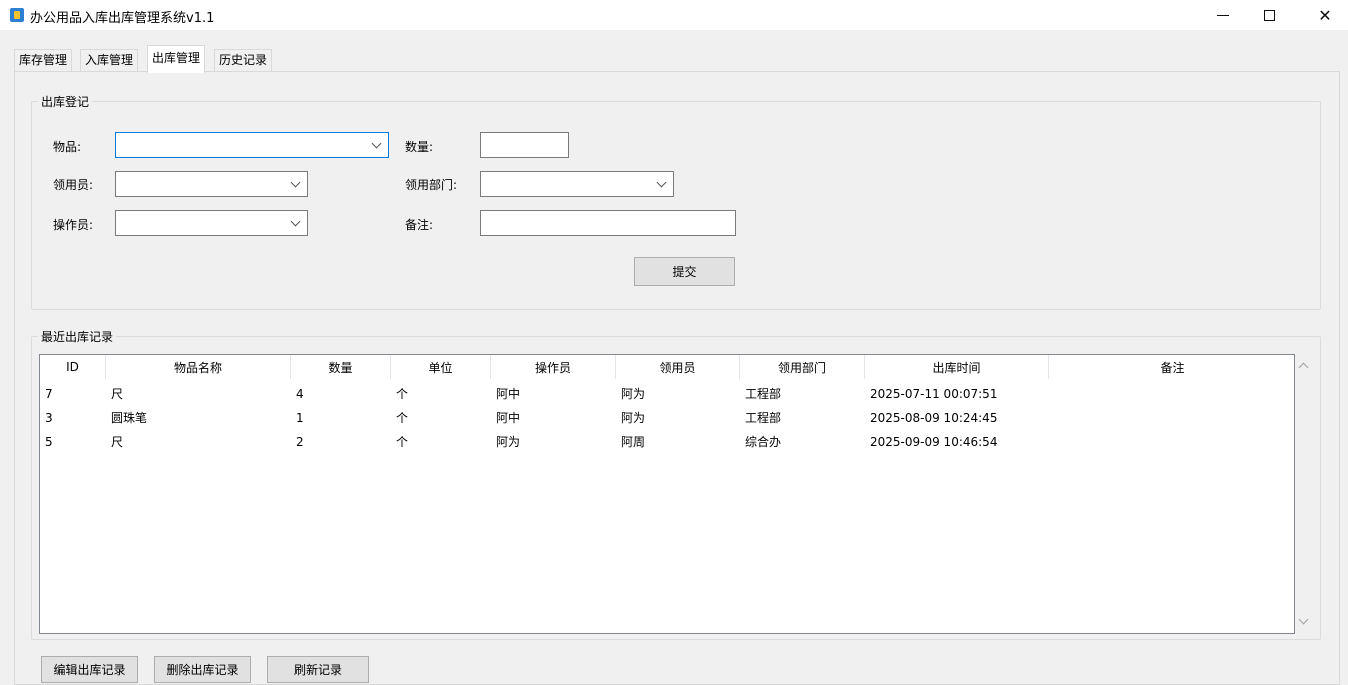  Describe the element at coordinates (431, 185) in the screenshot. I see `department-label: 领用部门:` at that location.